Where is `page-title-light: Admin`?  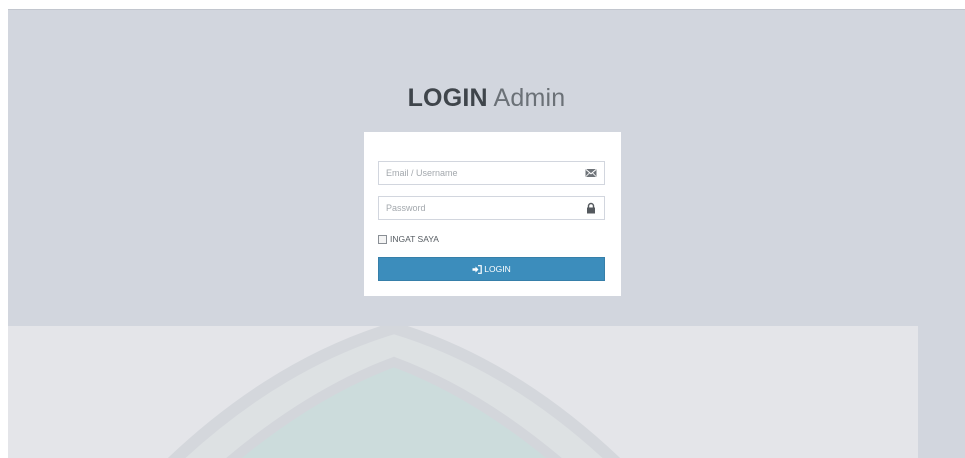 page-title-light: Admin is located at coordinates (529, 98).